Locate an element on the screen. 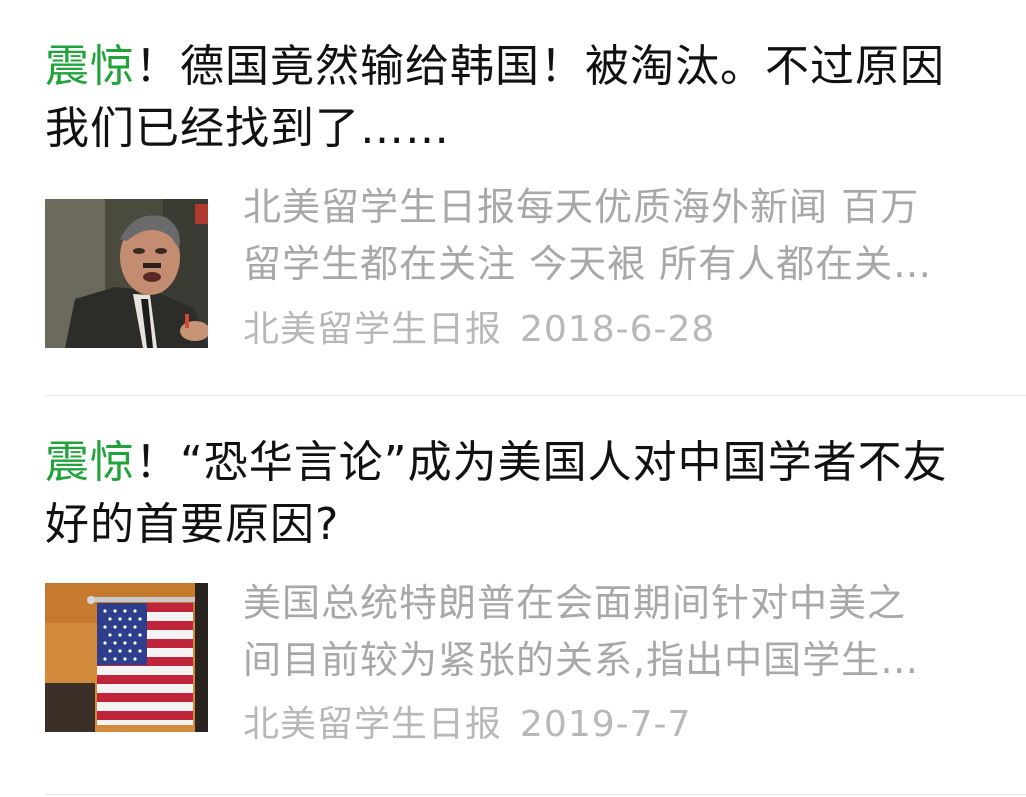 The image size is (1026, 797). us-flag-photo-icon is located at coordinates (126, 657).